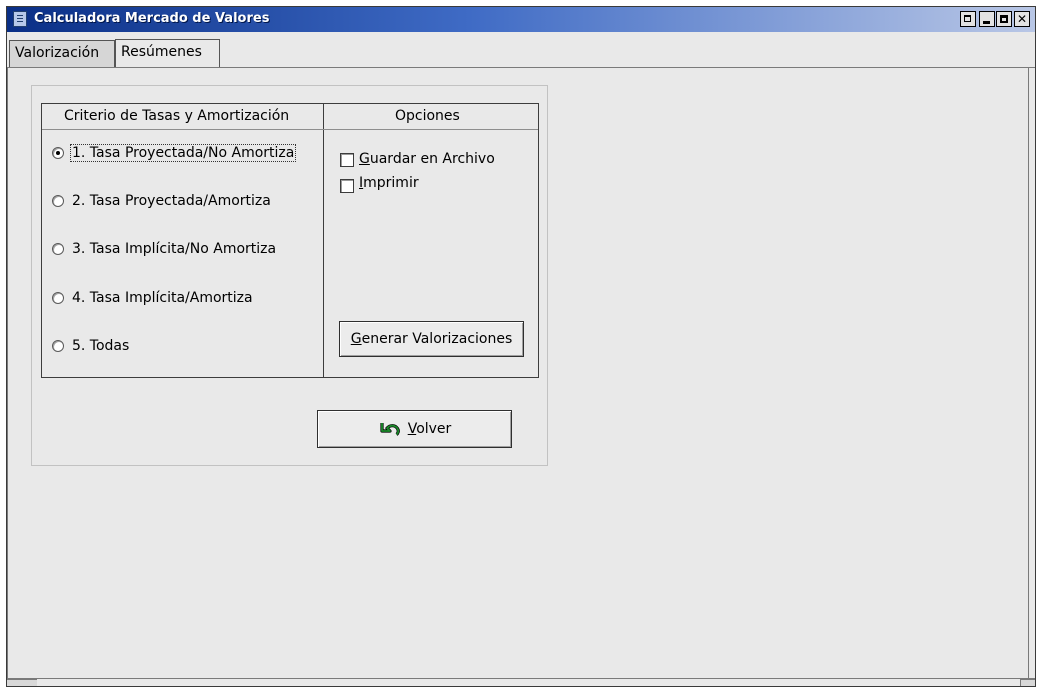 Image resolution: width=1041 pixels, height=687 pixels. I want to click on column-divider, so click(323, 240).